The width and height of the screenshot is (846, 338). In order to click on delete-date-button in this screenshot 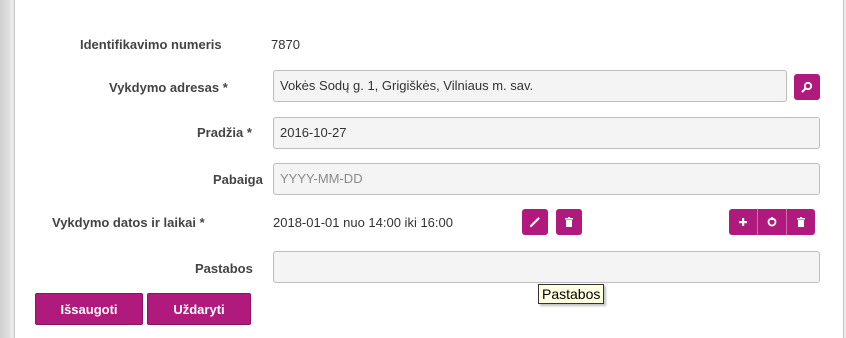, I will do `click(569, 222)`.